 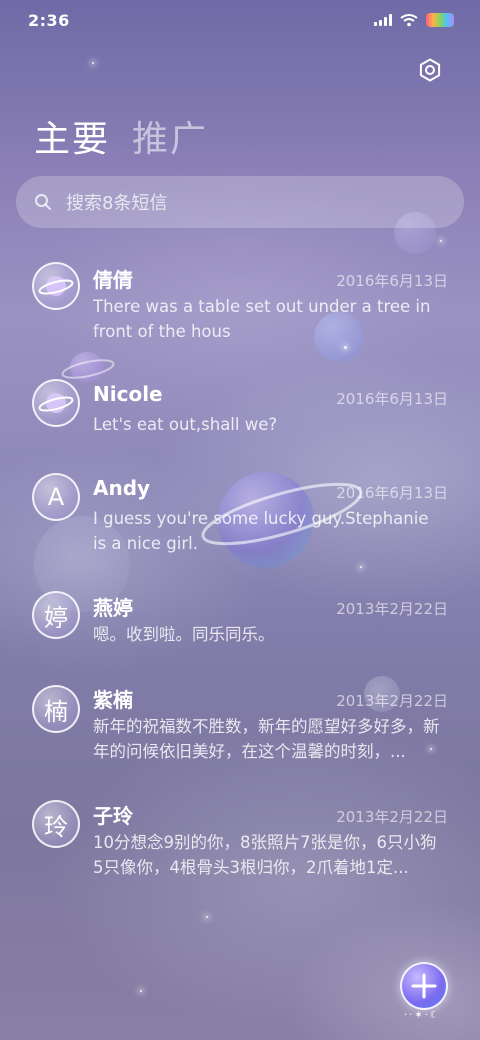 I want to click on conversation-item: 婷 燕婷 2013年2月22日 嗯。收到啦。同乐同乐。, so click(x=240, y=627).